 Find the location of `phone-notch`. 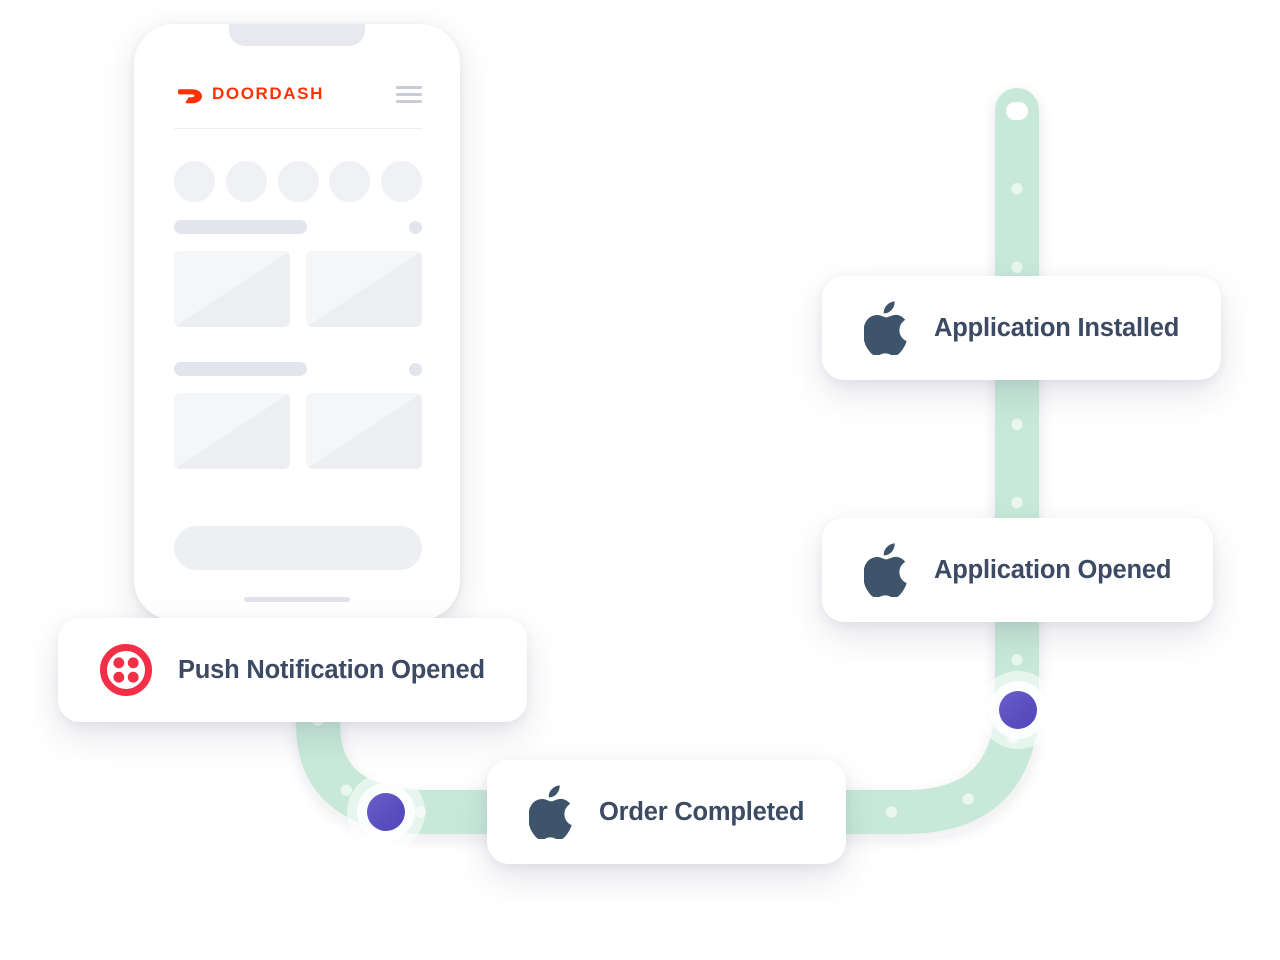

phone-notch is located at coordinates (297, 35).